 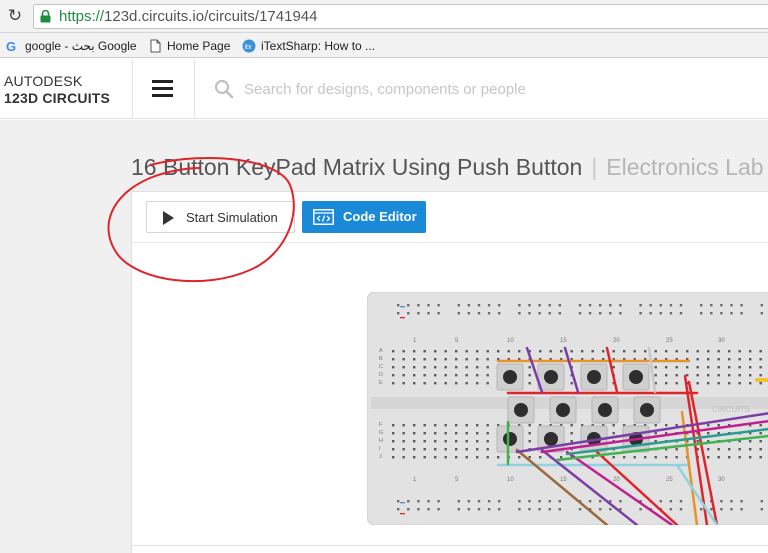 I want to click on url-path: 123d.circuits.io/circuits/1741944, so click(x=211, y=16).